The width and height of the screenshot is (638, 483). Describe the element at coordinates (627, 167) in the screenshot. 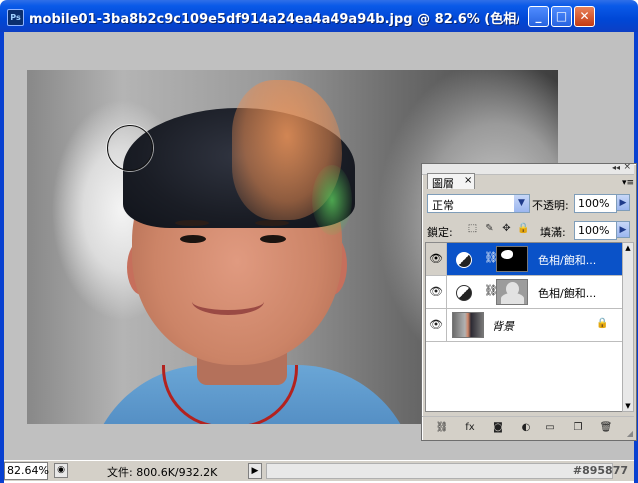

I see `close-panel-icon: ×` at that location.